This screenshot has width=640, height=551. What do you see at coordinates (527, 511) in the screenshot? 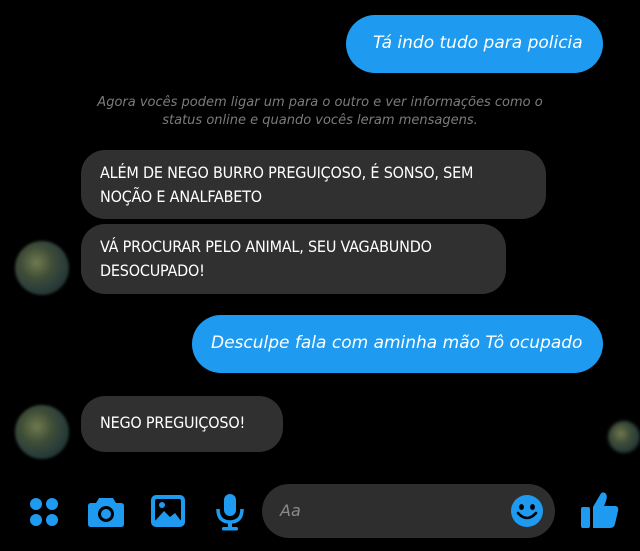
I see `emoji-icon` at bounding box center [527, 511].